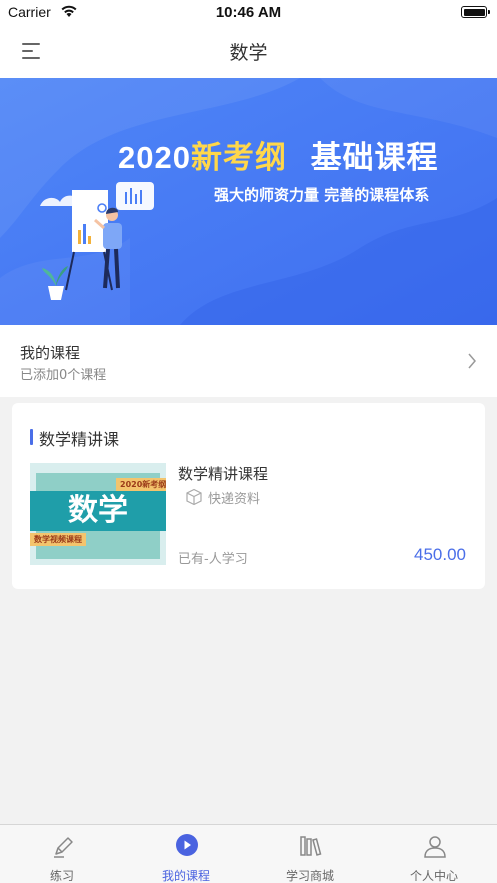 The height and width of the screenshot is (883, 497). What do you see at coordinates (31, 437) in the screenshot?
I see `section-accent-bar` at bounding box center [31, 437].